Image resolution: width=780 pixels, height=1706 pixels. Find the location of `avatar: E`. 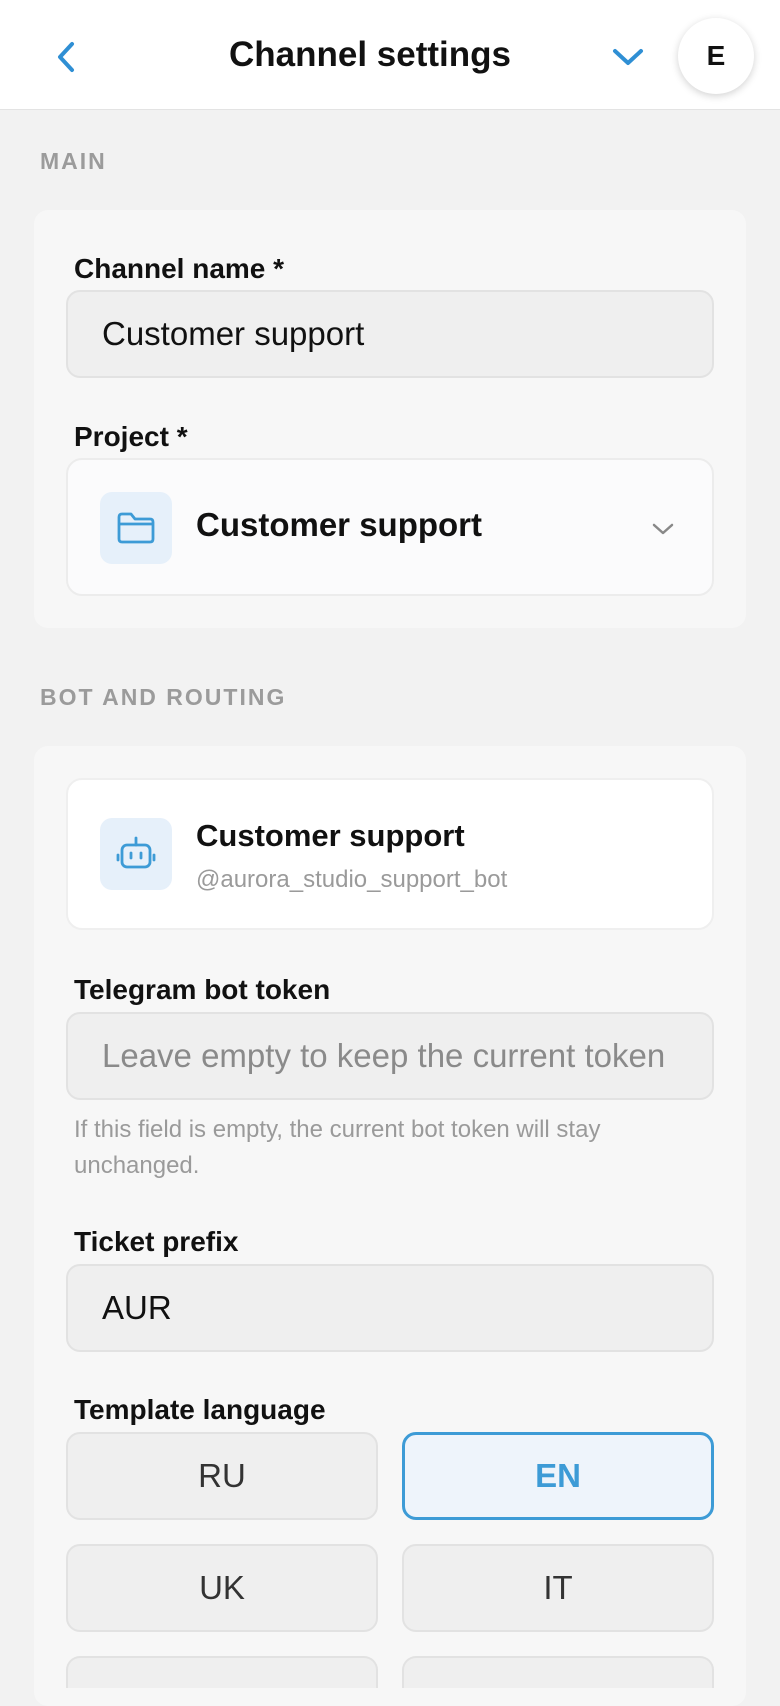

avatar: E is located at coordinates (716, 56).